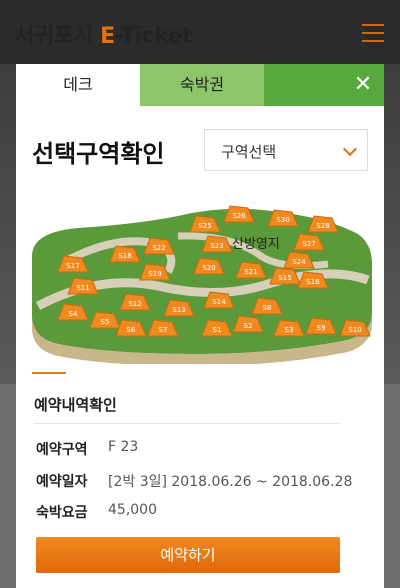  I want to click on row-value: [2박 3일] 2018.06.26 ~ 2018.06.28, so click(230, 482).